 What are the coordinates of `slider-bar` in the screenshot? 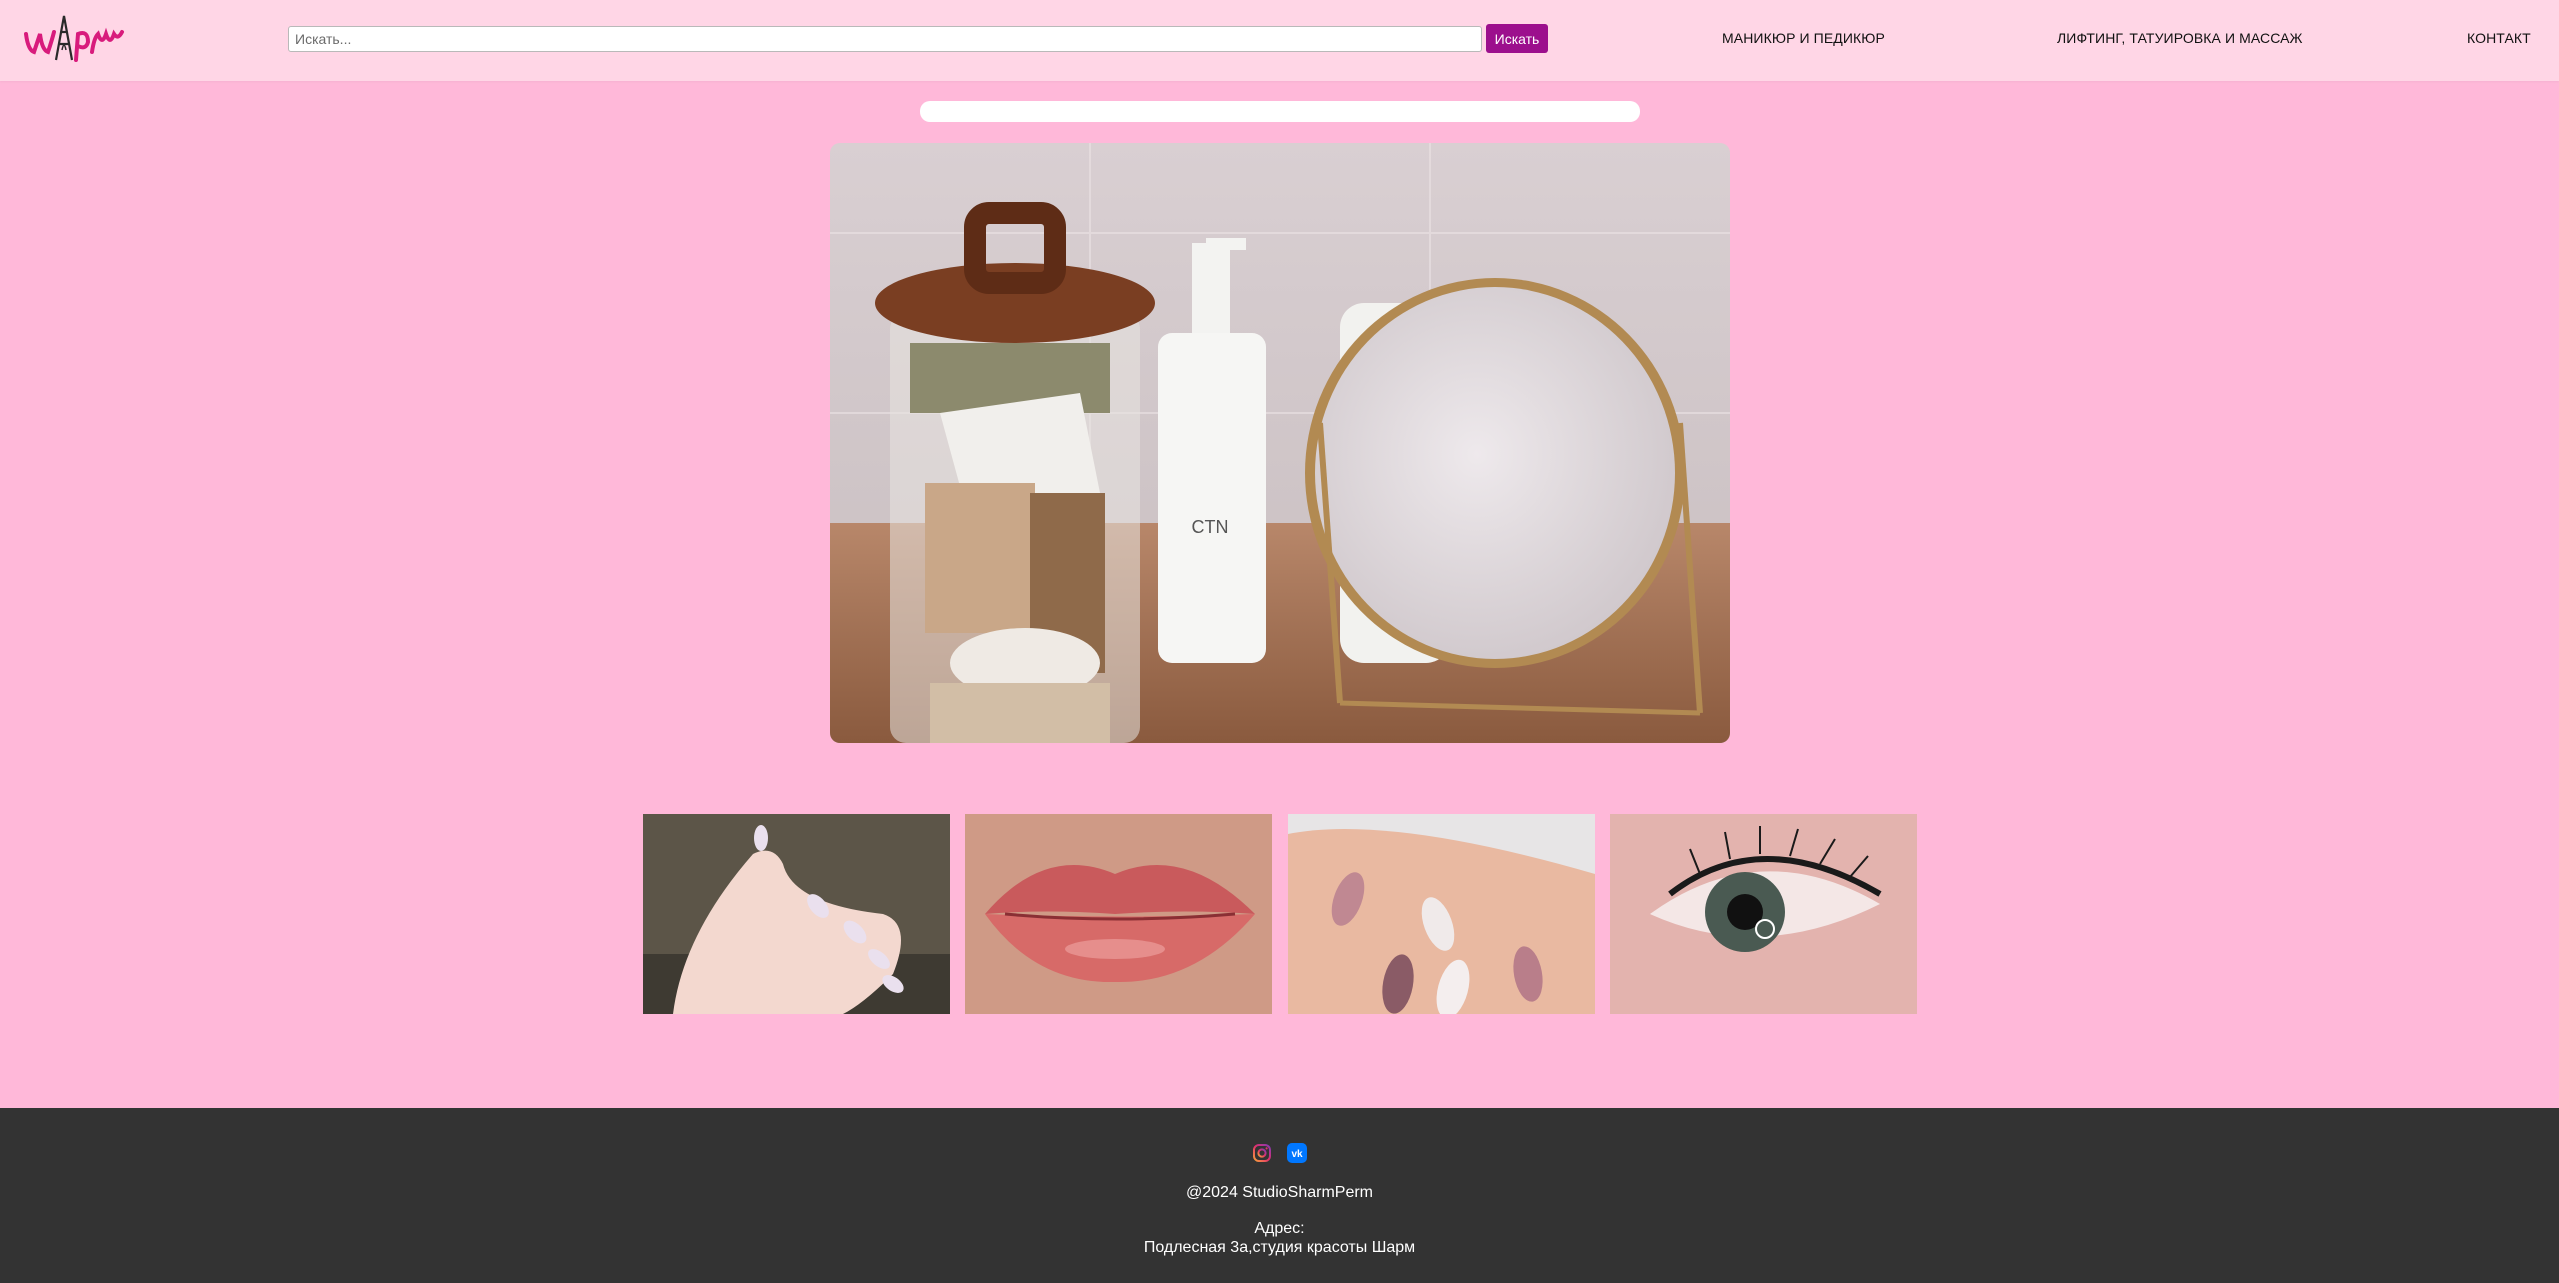 It's located at (1280, 111).